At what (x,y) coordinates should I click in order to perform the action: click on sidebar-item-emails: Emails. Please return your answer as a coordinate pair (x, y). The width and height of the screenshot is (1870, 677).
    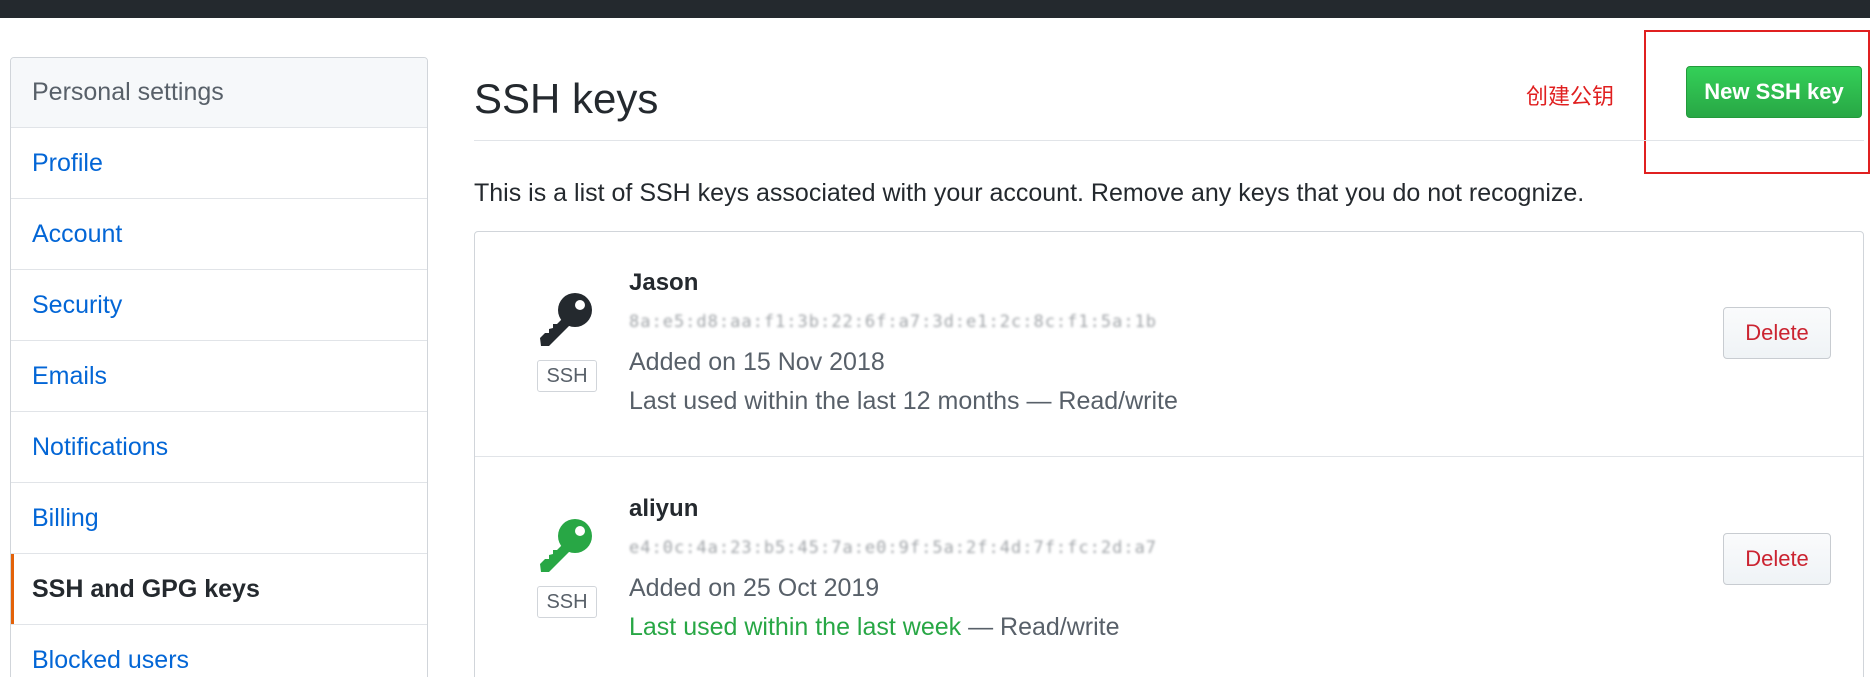
    Looking at the image, I should click on (219, 376).